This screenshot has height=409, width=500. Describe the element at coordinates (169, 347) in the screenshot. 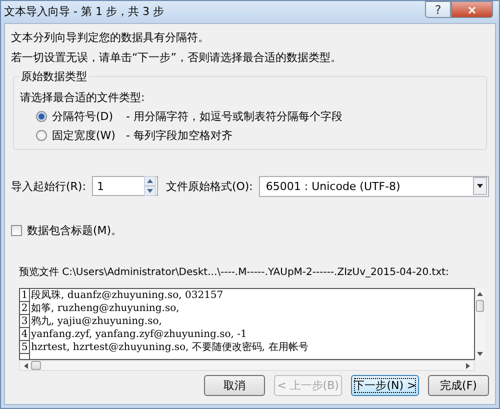

I see `preview-line: hzrtest, hzrtest@zhuyuning.so, 不要随便改密码, 在用帐号` at that location.